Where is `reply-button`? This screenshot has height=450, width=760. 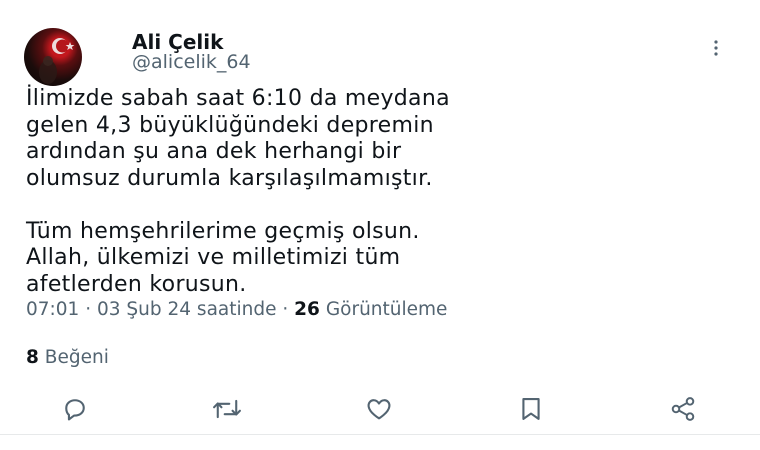
reply-button is located at coordinates (75, 409).